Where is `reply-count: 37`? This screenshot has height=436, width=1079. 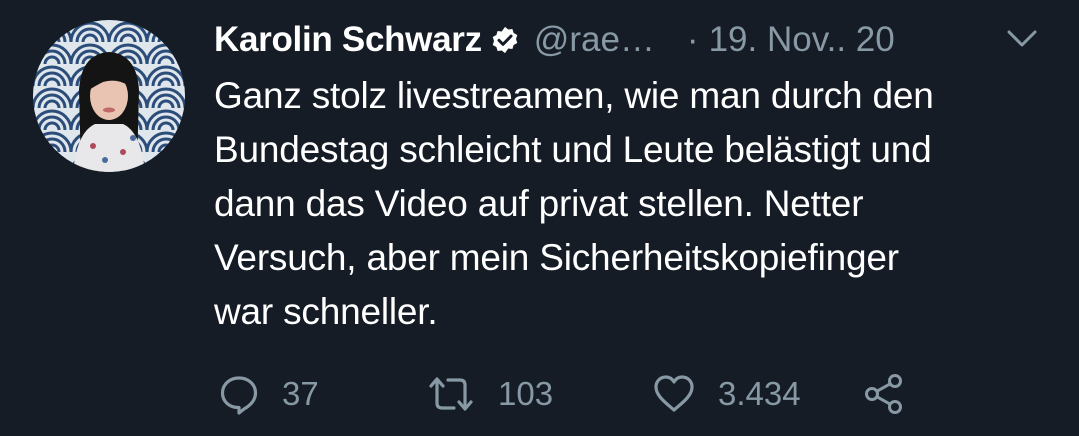
reply-count: 37 is located at coordinates (300, 393).